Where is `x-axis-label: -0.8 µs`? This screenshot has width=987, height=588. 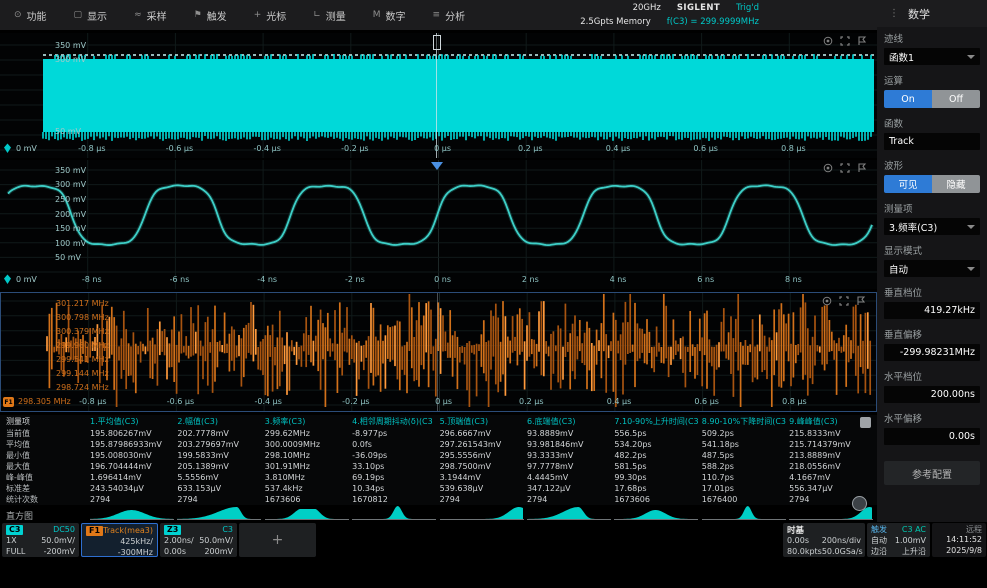 x-axis-label: -0.8 µs is located at coordinates (92, 148).